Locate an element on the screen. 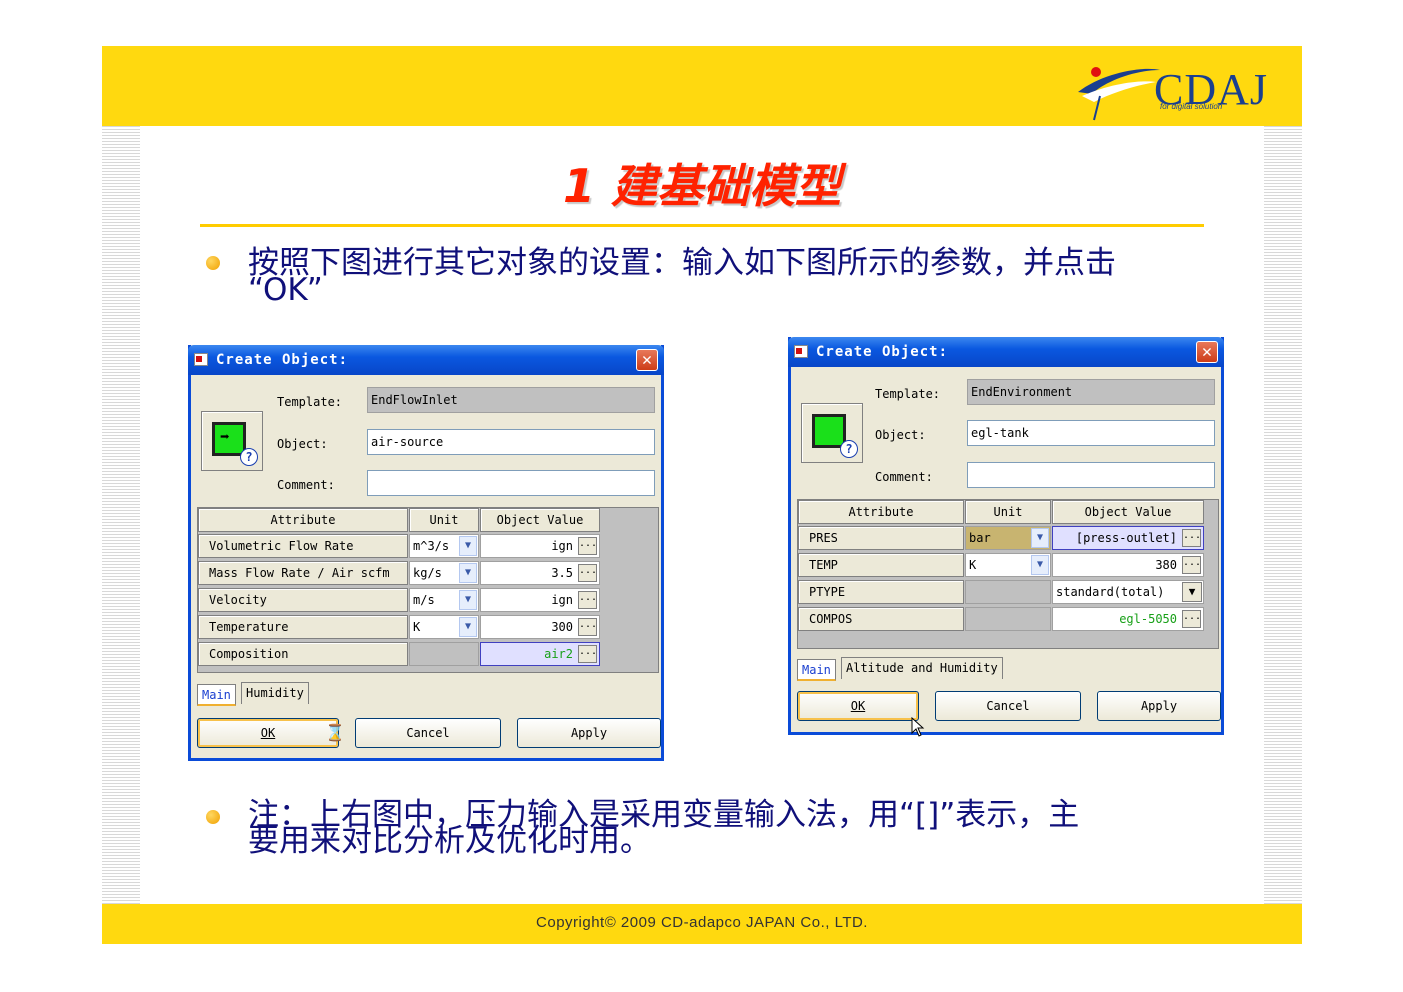  apply-button-label: Apply is located at coordinates (589, 733).